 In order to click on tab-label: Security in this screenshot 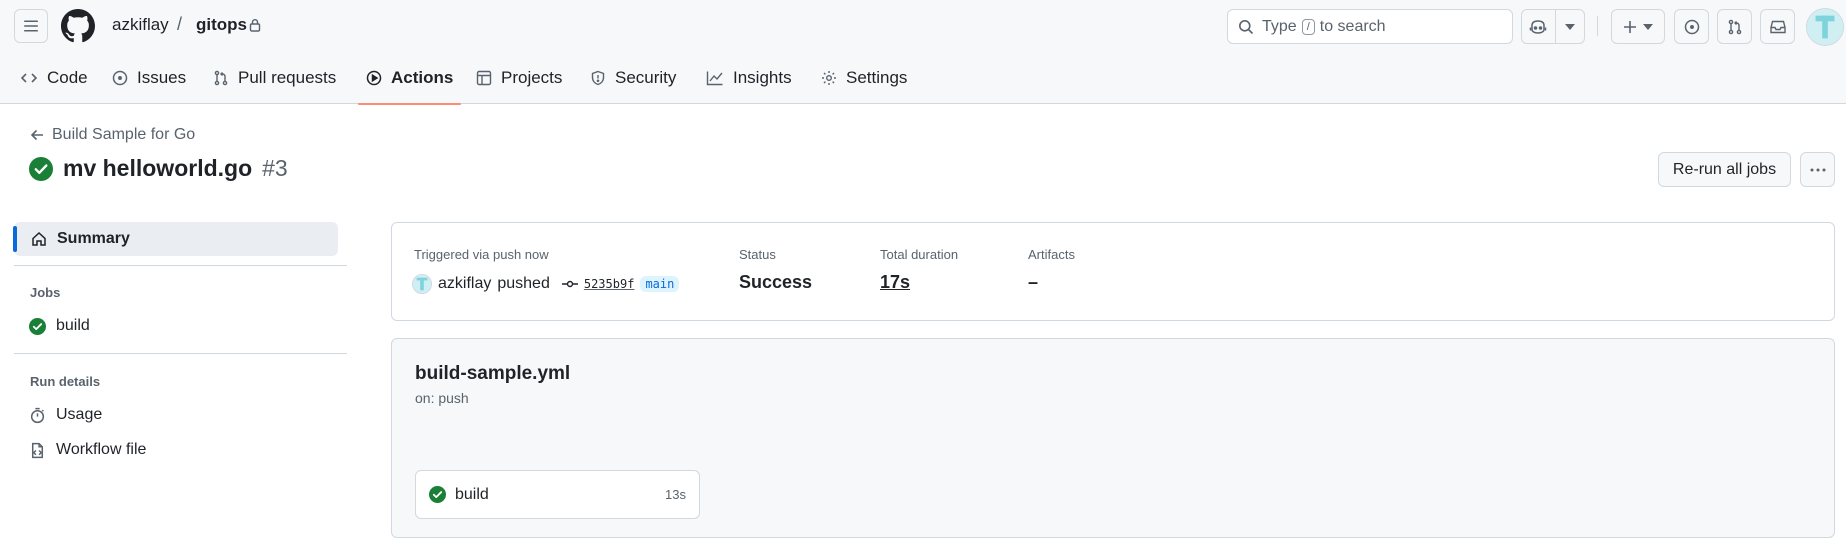, I will do `click(646, 77)`.